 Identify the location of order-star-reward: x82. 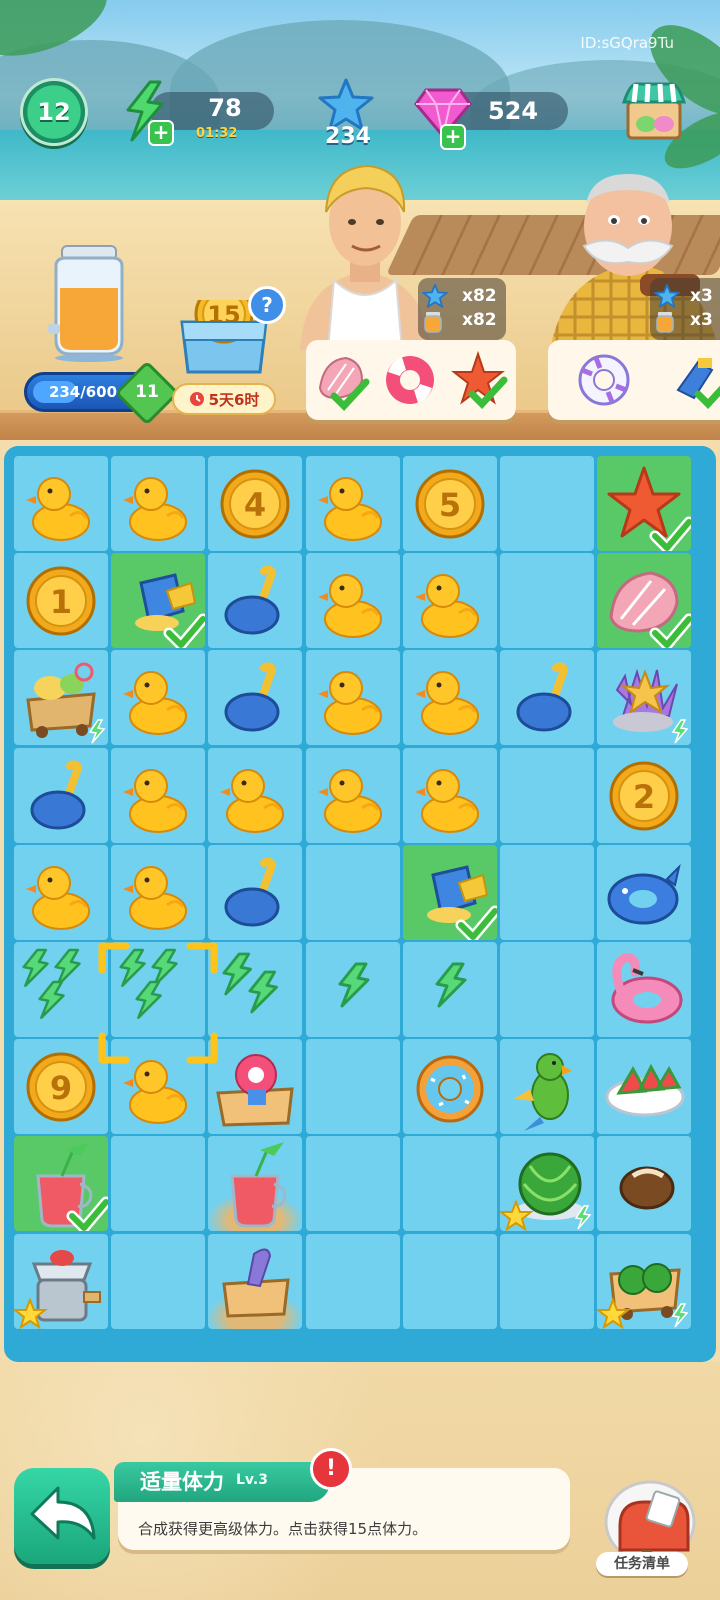
(479, 296).